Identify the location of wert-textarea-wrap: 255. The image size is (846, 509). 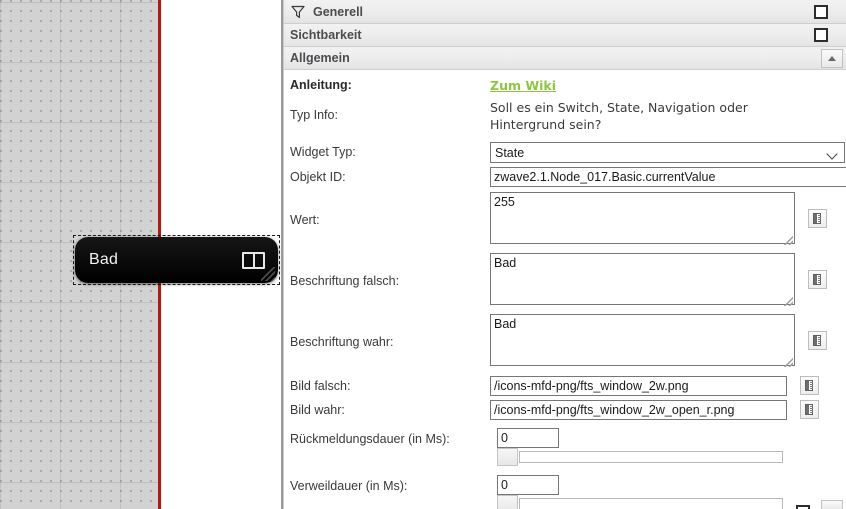
(642, 219).